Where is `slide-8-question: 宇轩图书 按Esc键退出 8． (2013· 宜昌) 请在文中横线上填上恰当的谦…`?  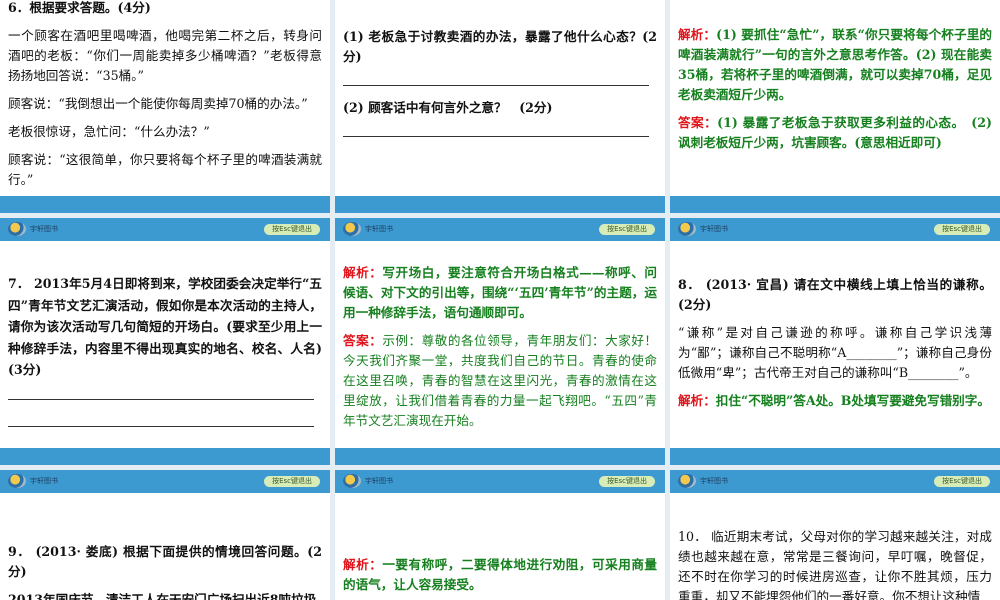 slide-8-question: 宇轩图书 按Esc键退出 8． (2013· 宜昌) 请在文中横线上填上恰当的谦… is located at coordinates (835, 341).